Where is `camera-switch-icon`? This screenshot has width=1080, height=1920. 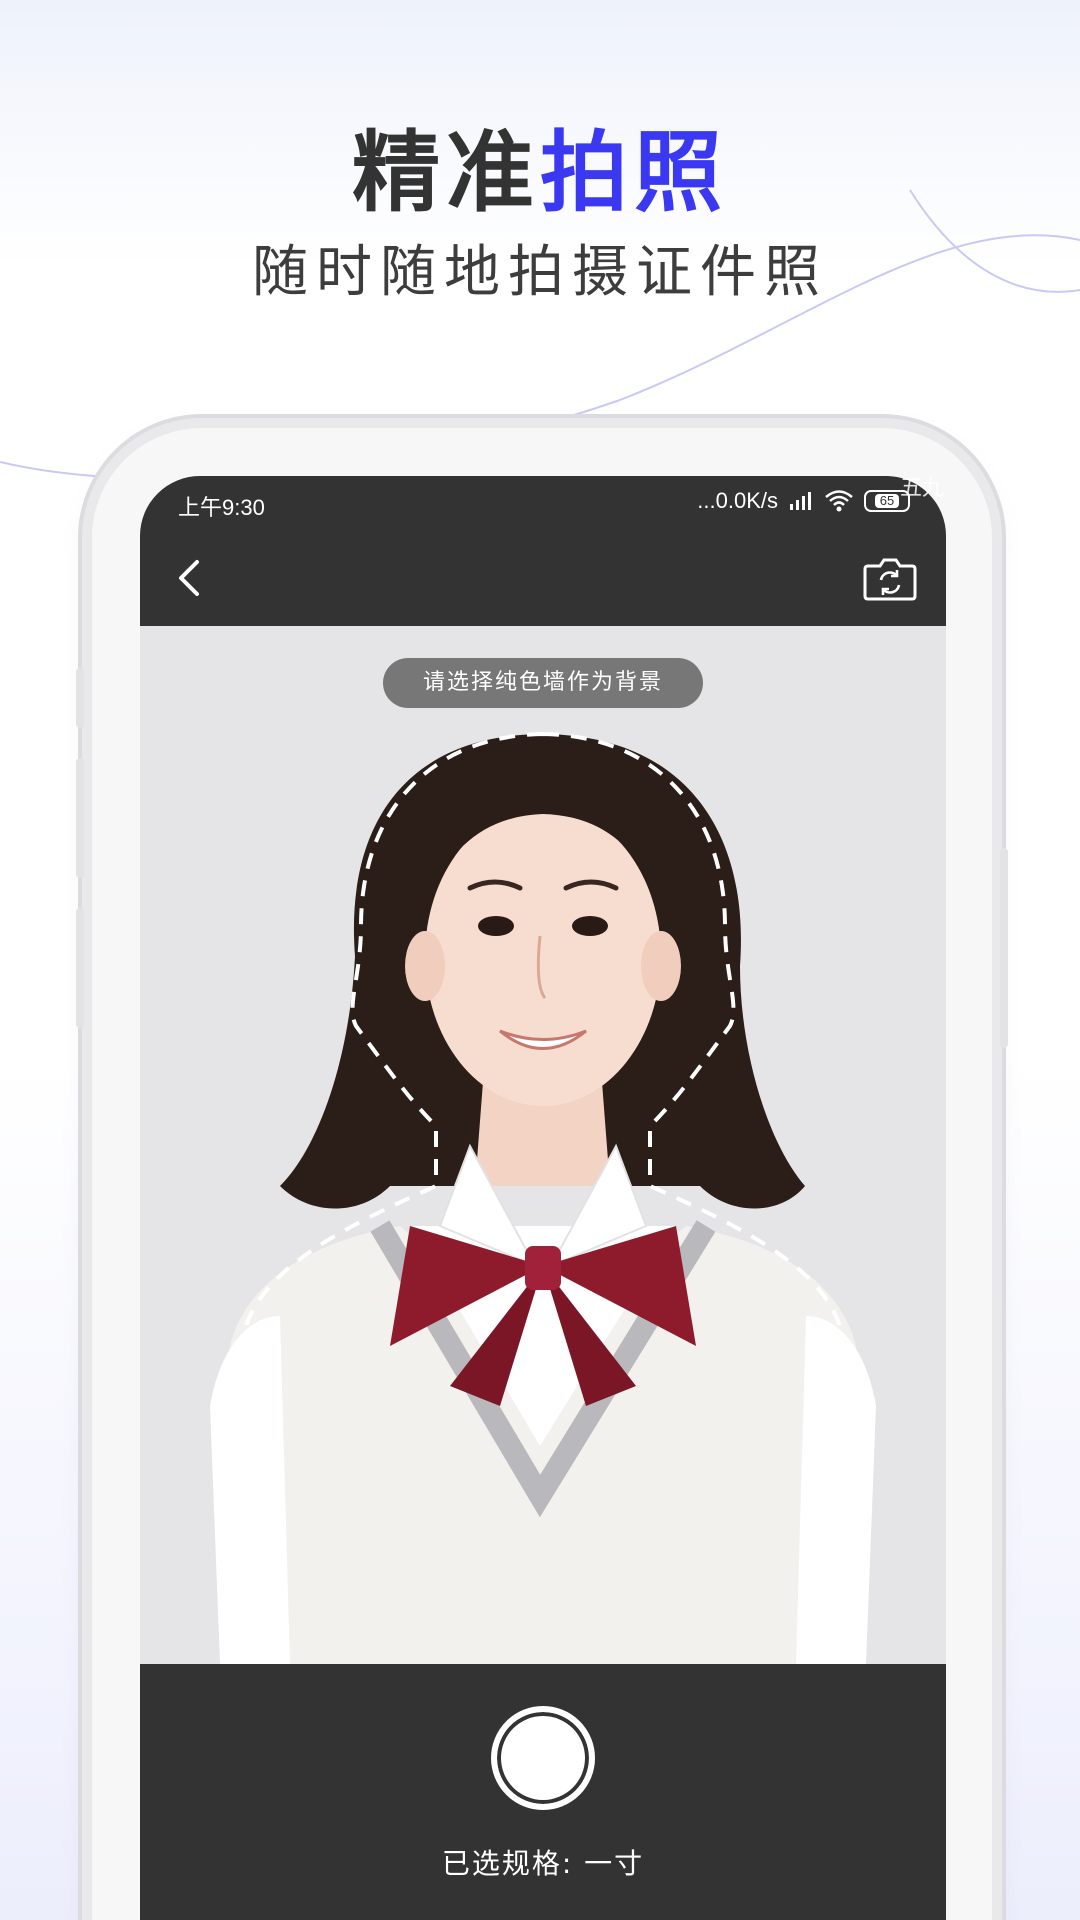
camera-switch-icon is located at coordinates (890, 579).